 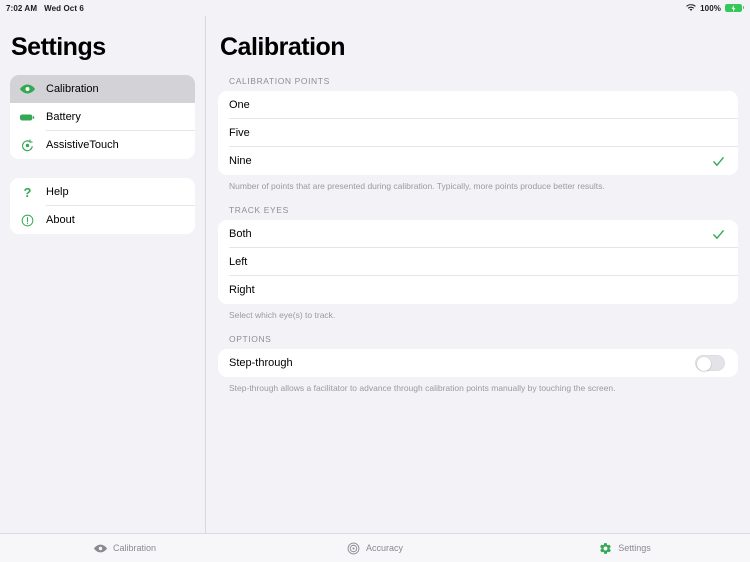 What do you see at coordinates (282, 315) in the screenshot?
I see `section-footer: Select which eye(s) to track.` at bounding box center [282, 315].